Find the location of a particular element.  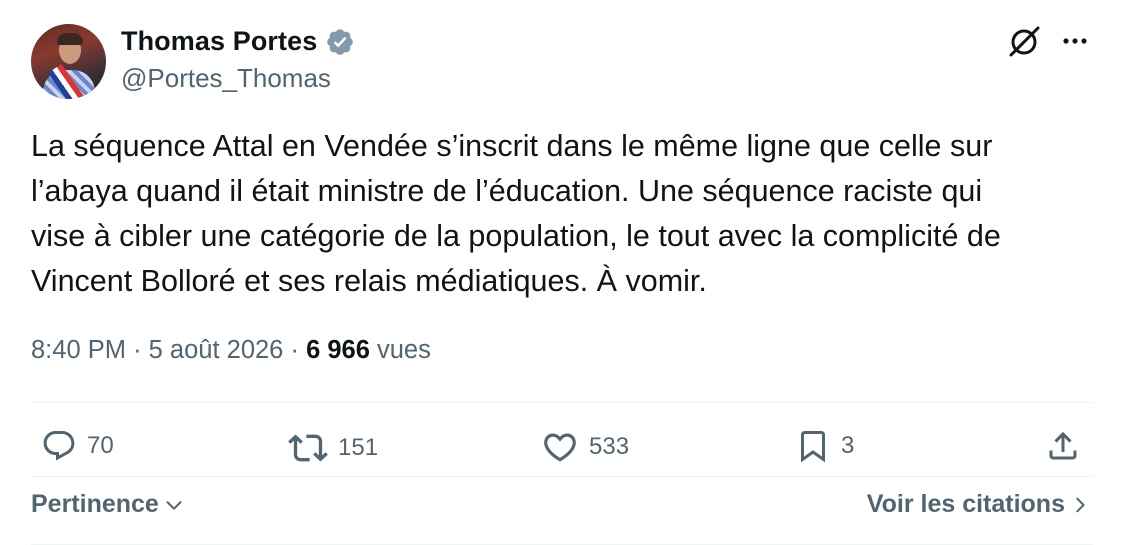

share-button is located at coordinates (1063, 446).